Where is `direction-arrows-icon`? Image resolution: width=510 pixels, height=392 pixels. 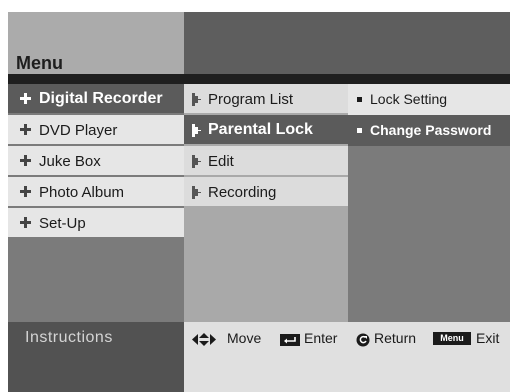 direction-arrows-icon is located at coordinates (204, 339).